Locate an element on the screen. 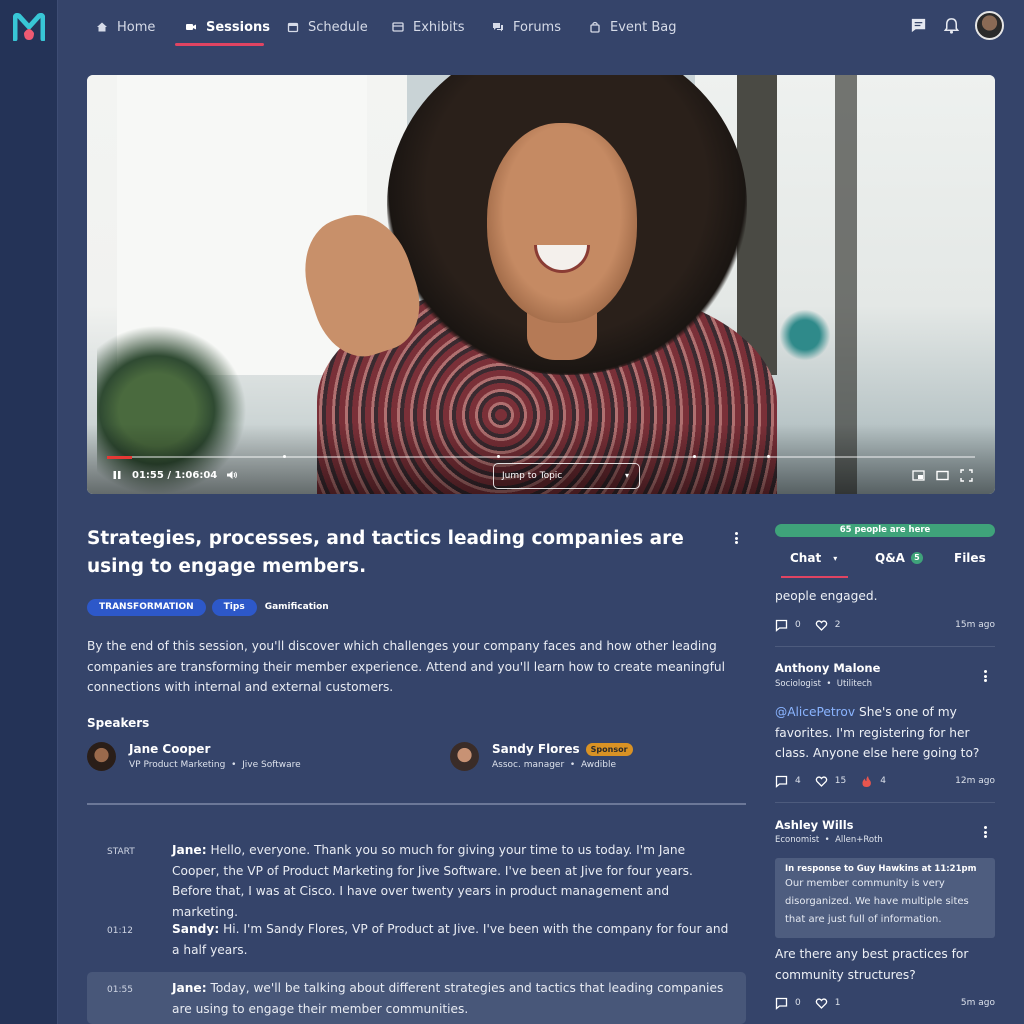  app-logo is located at coordinates (29, 27).